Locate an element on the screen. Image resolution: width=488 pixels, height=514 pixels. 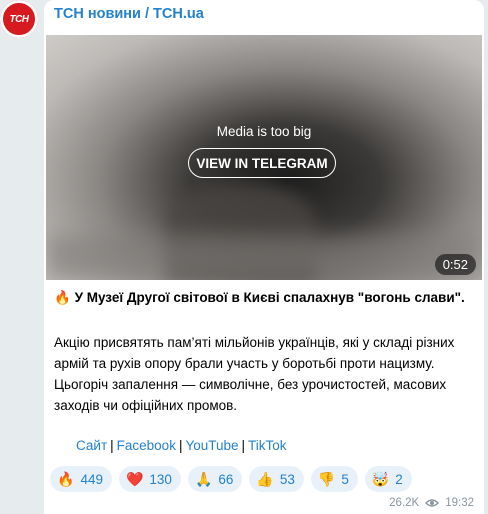
message-time: 19:32 is located at coordinates (459, 503).